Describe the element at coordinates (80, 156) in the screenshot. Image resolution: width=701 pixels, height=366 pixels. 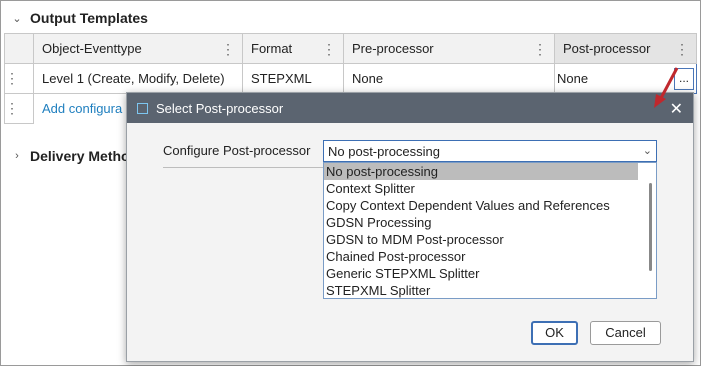
I see `section-title-delivery: Delivery Metho` at that location.